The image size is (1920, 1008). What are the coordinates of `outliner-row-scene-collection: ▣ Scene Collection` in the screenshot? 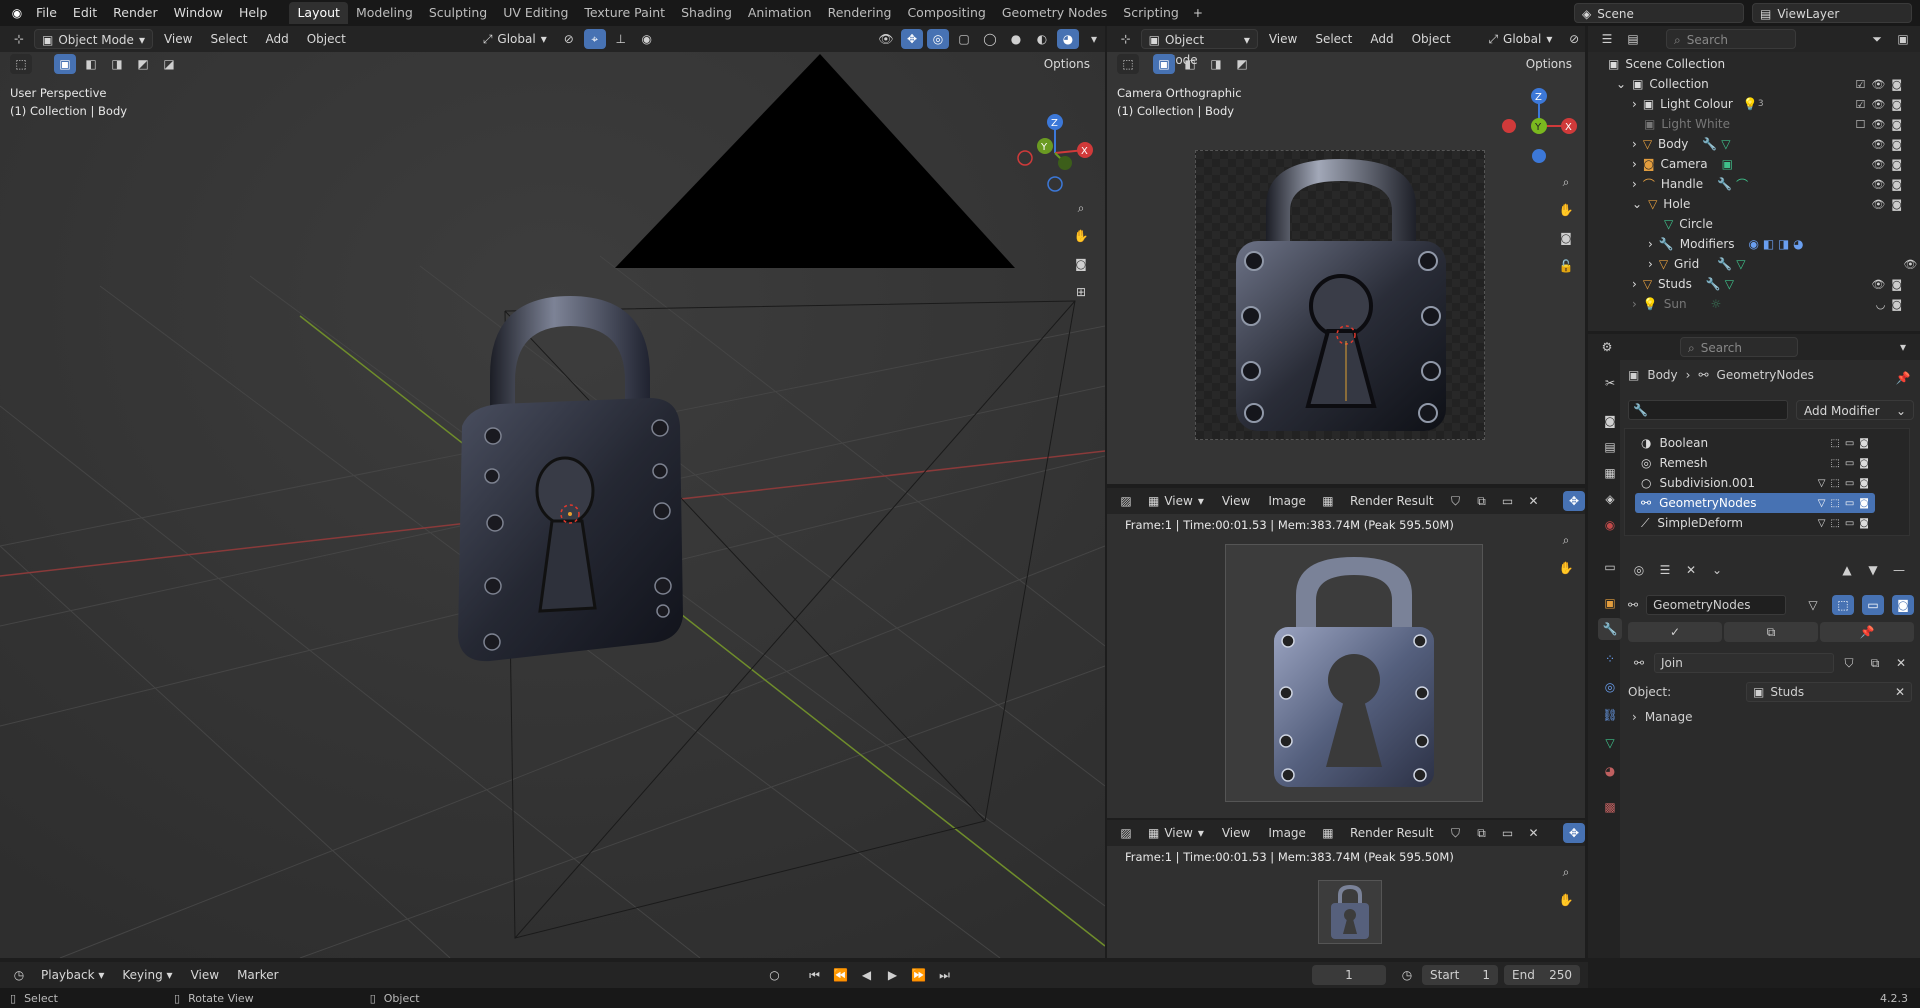 It's located at (1758, 64).